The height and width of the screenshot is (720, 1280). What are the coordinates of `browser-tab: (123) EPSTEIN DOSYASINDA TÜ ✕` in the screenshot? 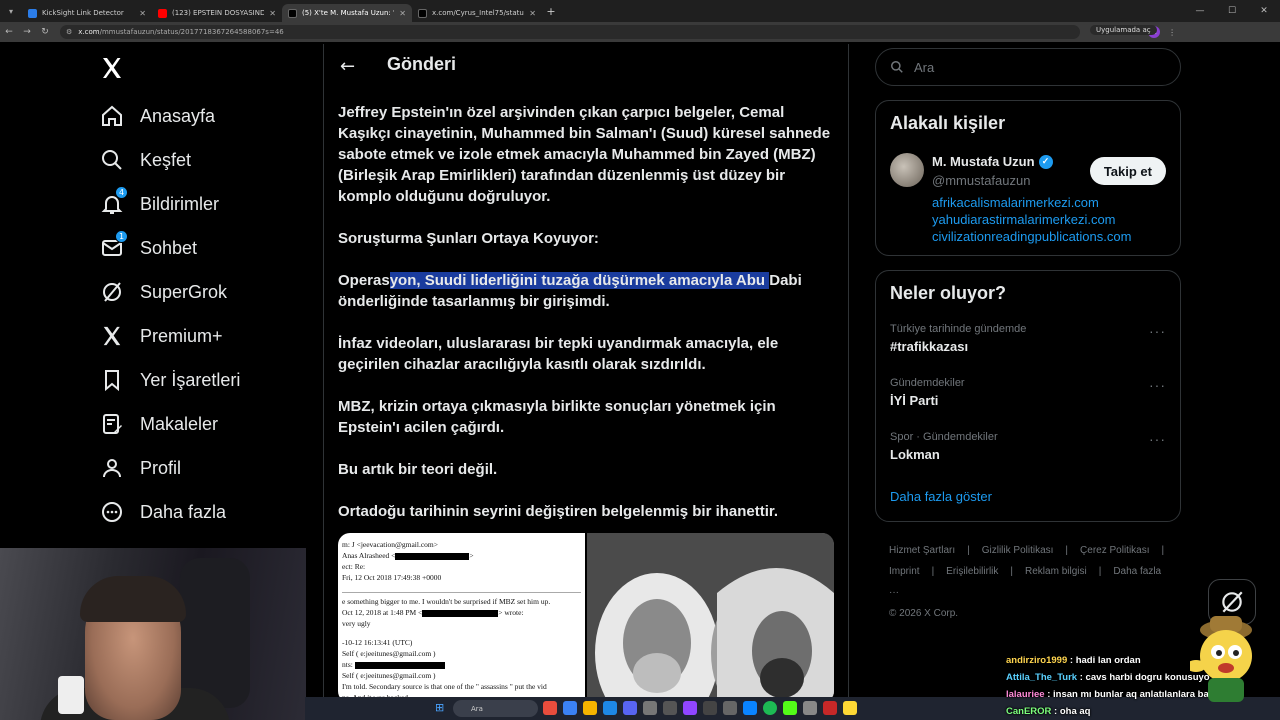 It's located at (217, 13).